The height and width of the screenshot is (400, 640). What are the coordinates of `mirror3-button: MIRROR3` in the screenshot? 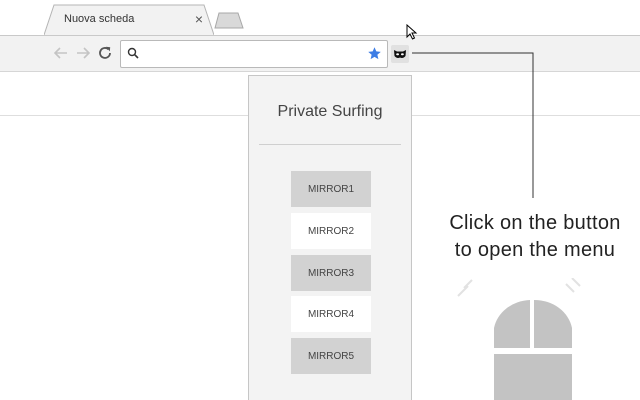 It's located at (331, 273).